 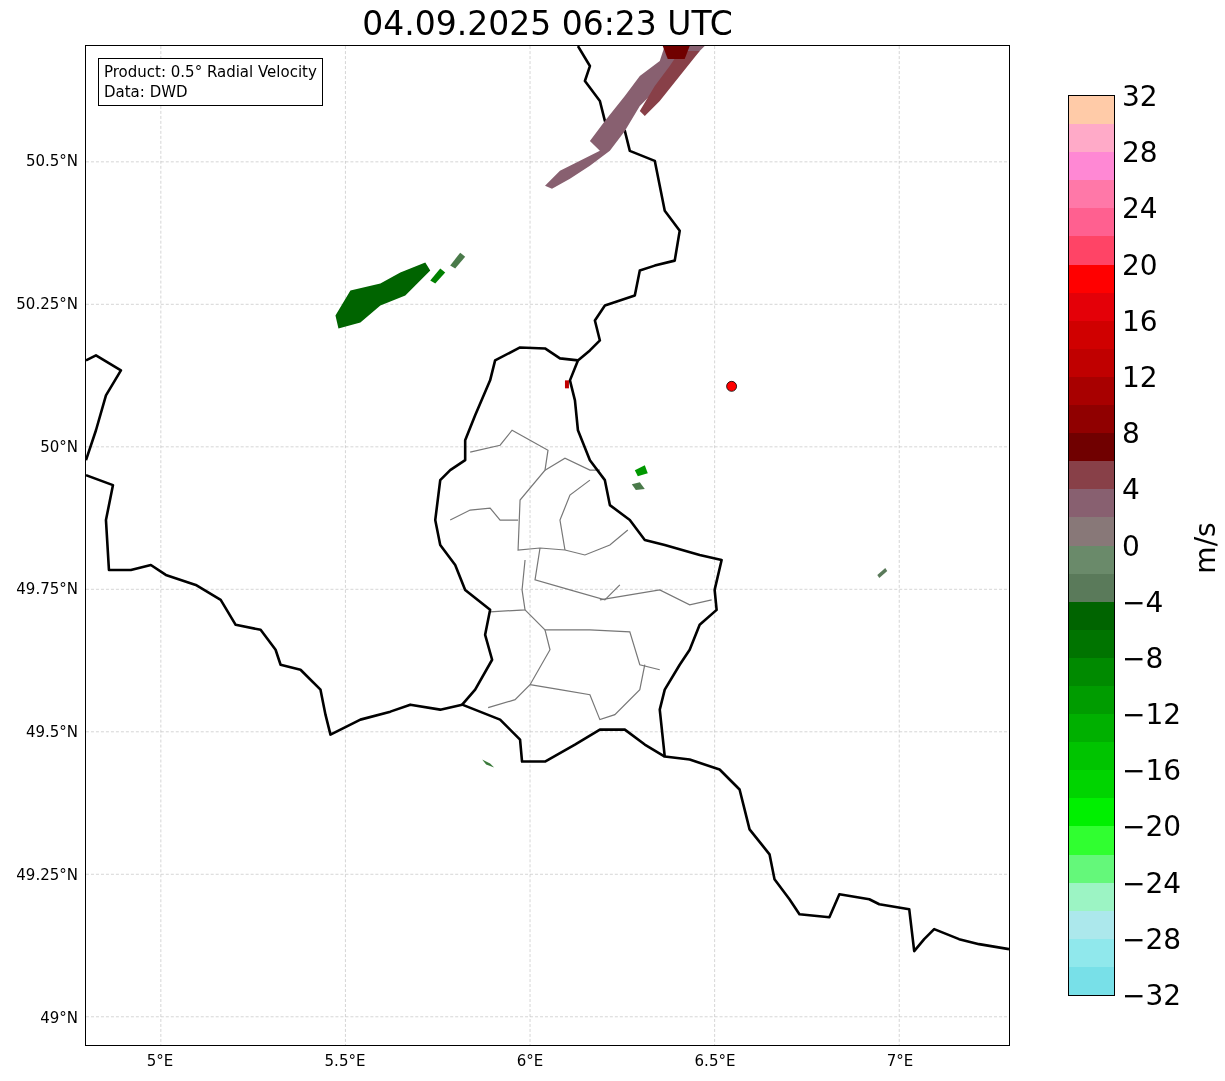 What do you see at coordinates (51, 732) in the screenshot?
I see `y-axis-label: 49.5°N` at bounding box center [51, 732].